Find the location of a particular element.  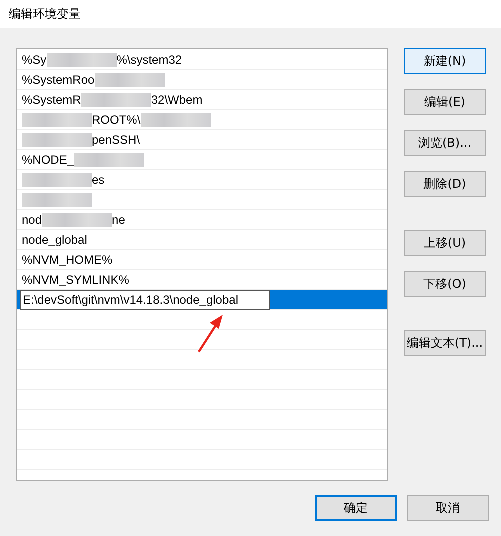

dialog-button: 新建(N) is located at coordinates (445, 61).